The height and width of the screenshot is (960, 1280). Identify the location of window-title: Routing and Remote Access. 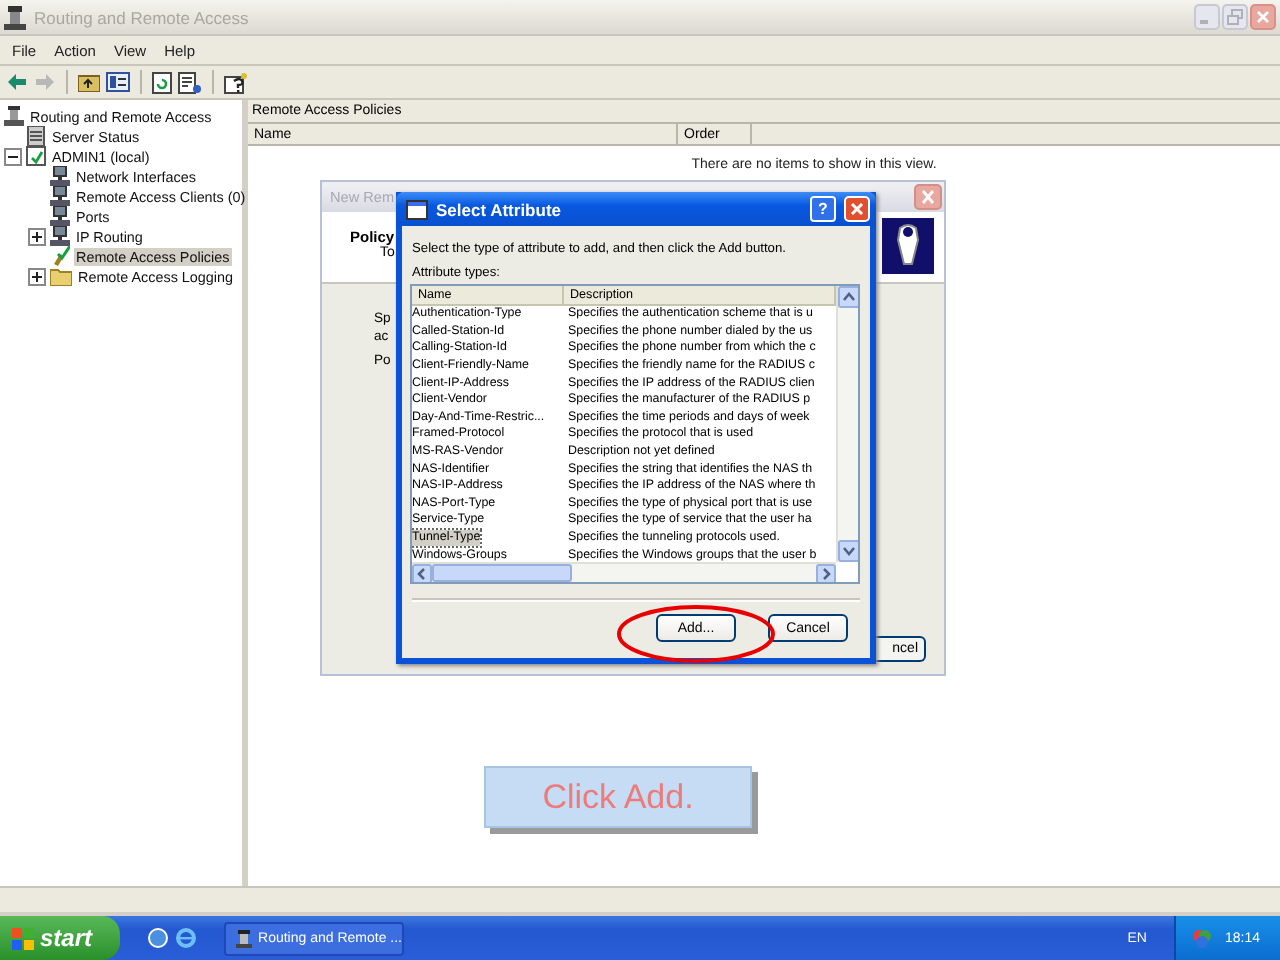
(142, 17).